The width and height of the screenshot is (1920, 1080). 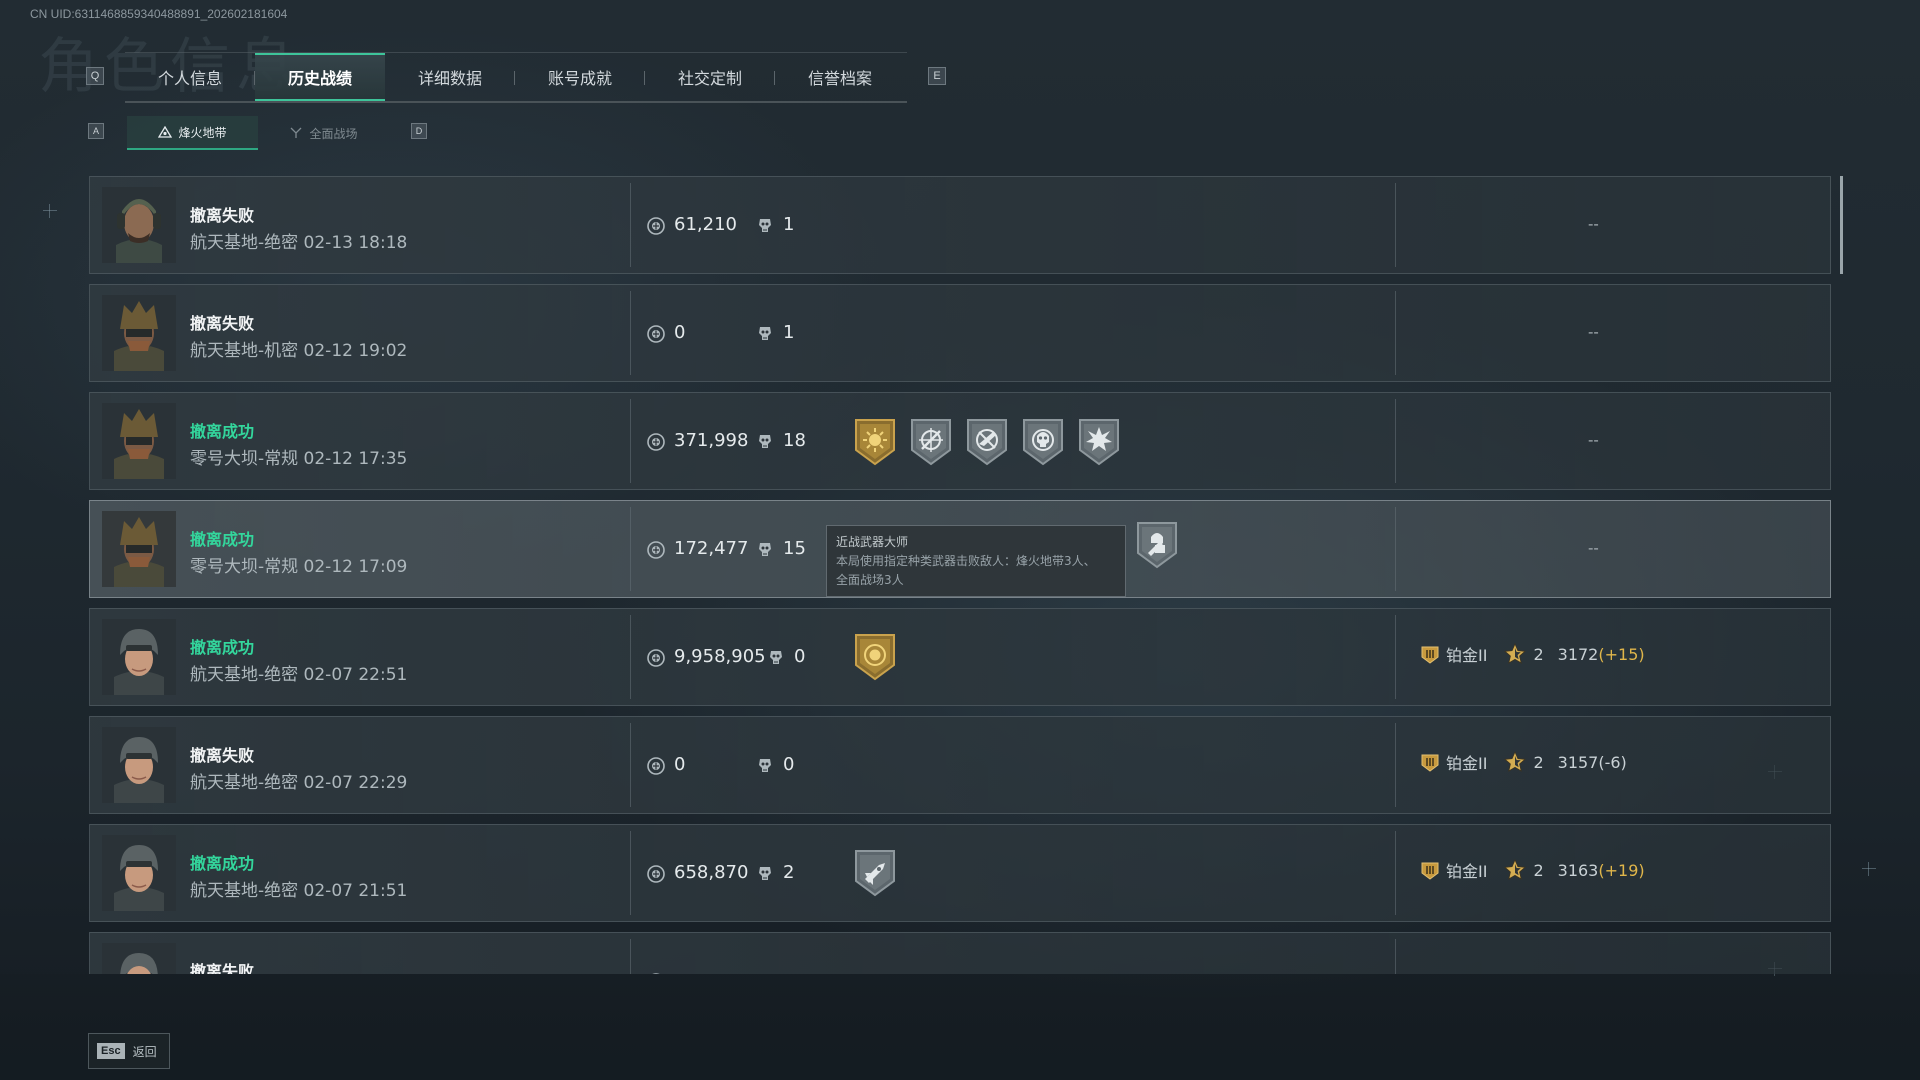 What do you see at coordinates (296, 132) in the screenshot?
I see `battlefield-icon` at bounding box center [296, 132].